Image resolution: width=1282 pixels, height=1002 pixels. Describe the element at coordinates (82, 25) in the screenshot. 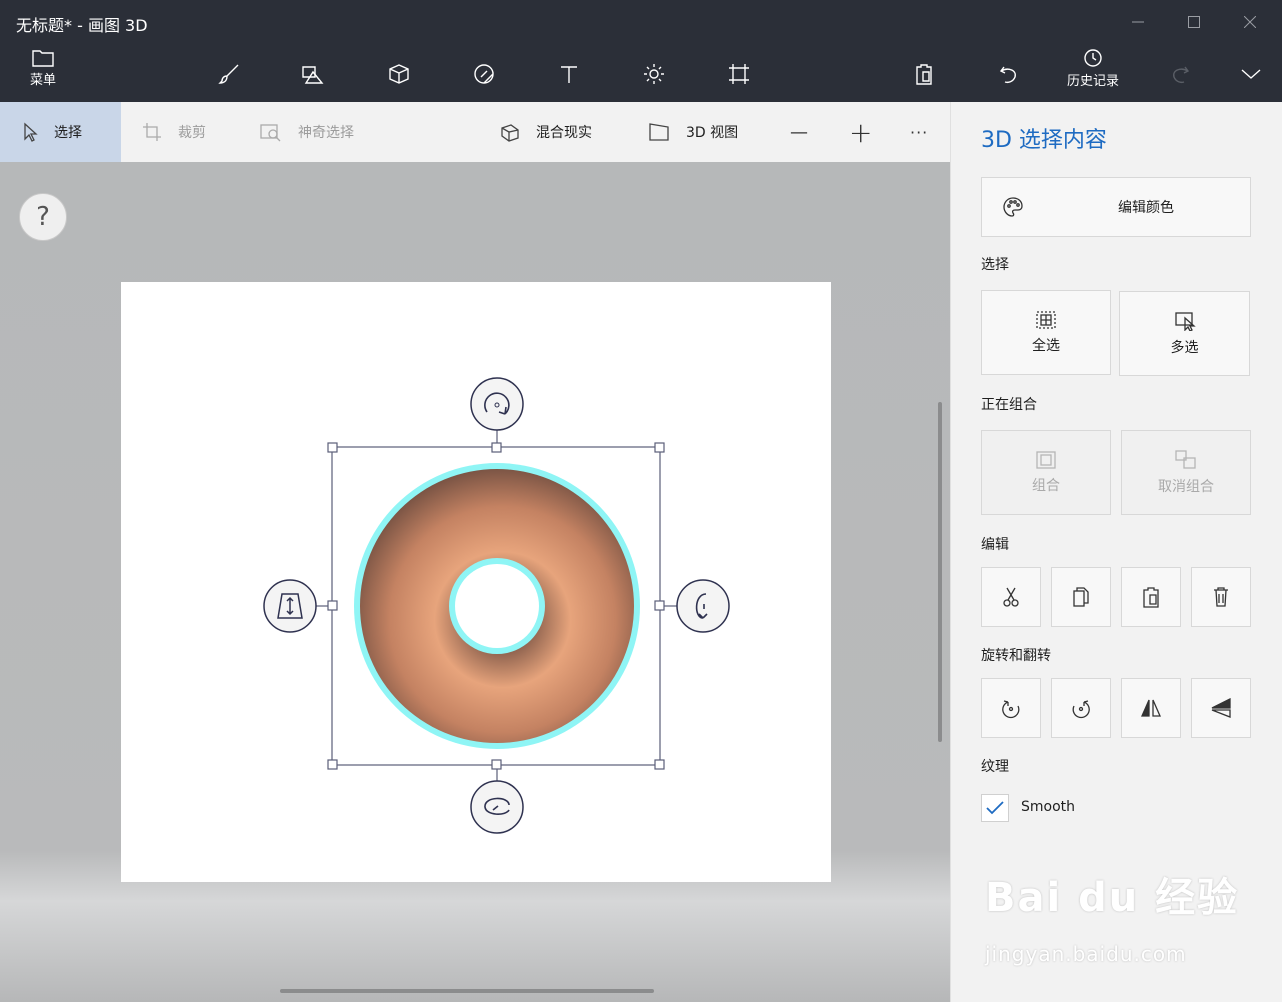

I see `window-title: 无标题* - 画图 3D` at that location.